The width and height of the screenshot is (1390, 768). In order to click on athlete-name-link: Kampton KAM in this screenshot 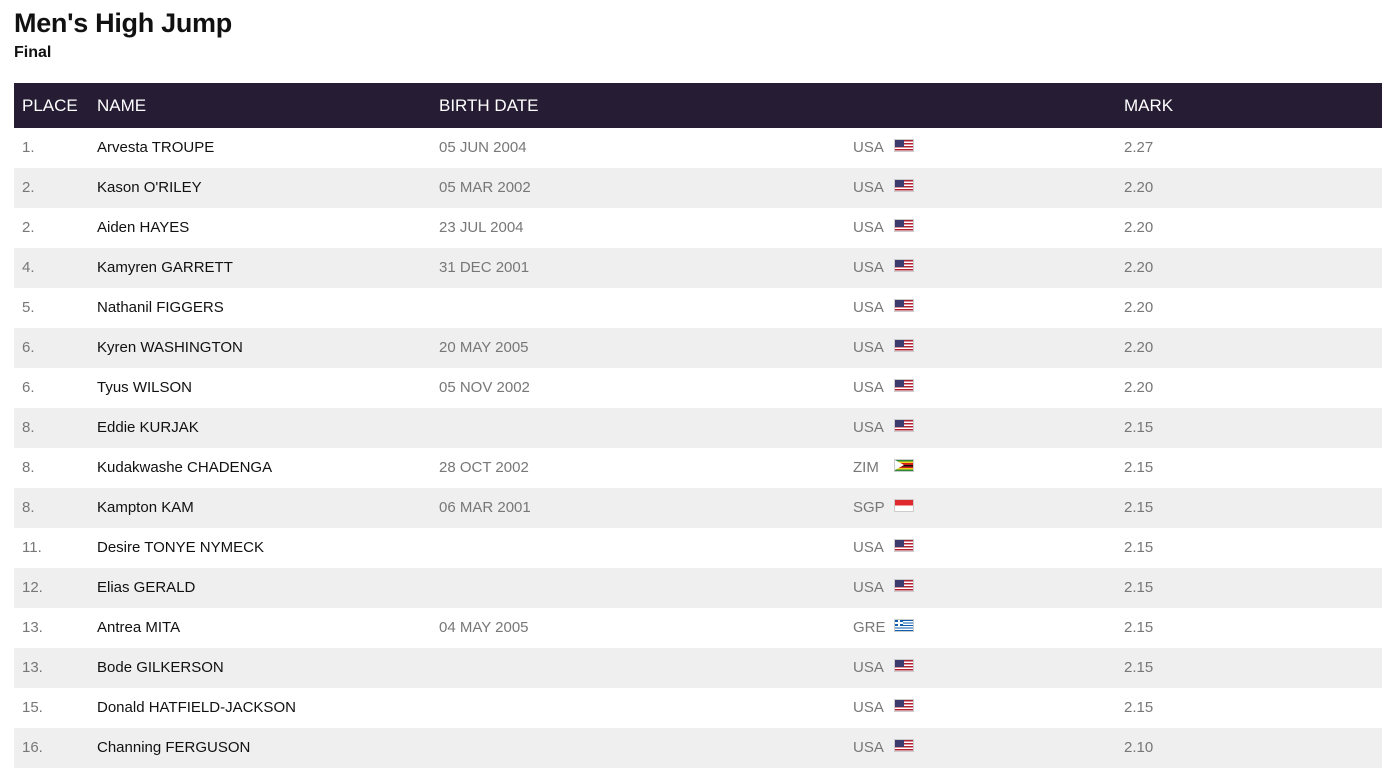, I will do `click(145, 507)`.